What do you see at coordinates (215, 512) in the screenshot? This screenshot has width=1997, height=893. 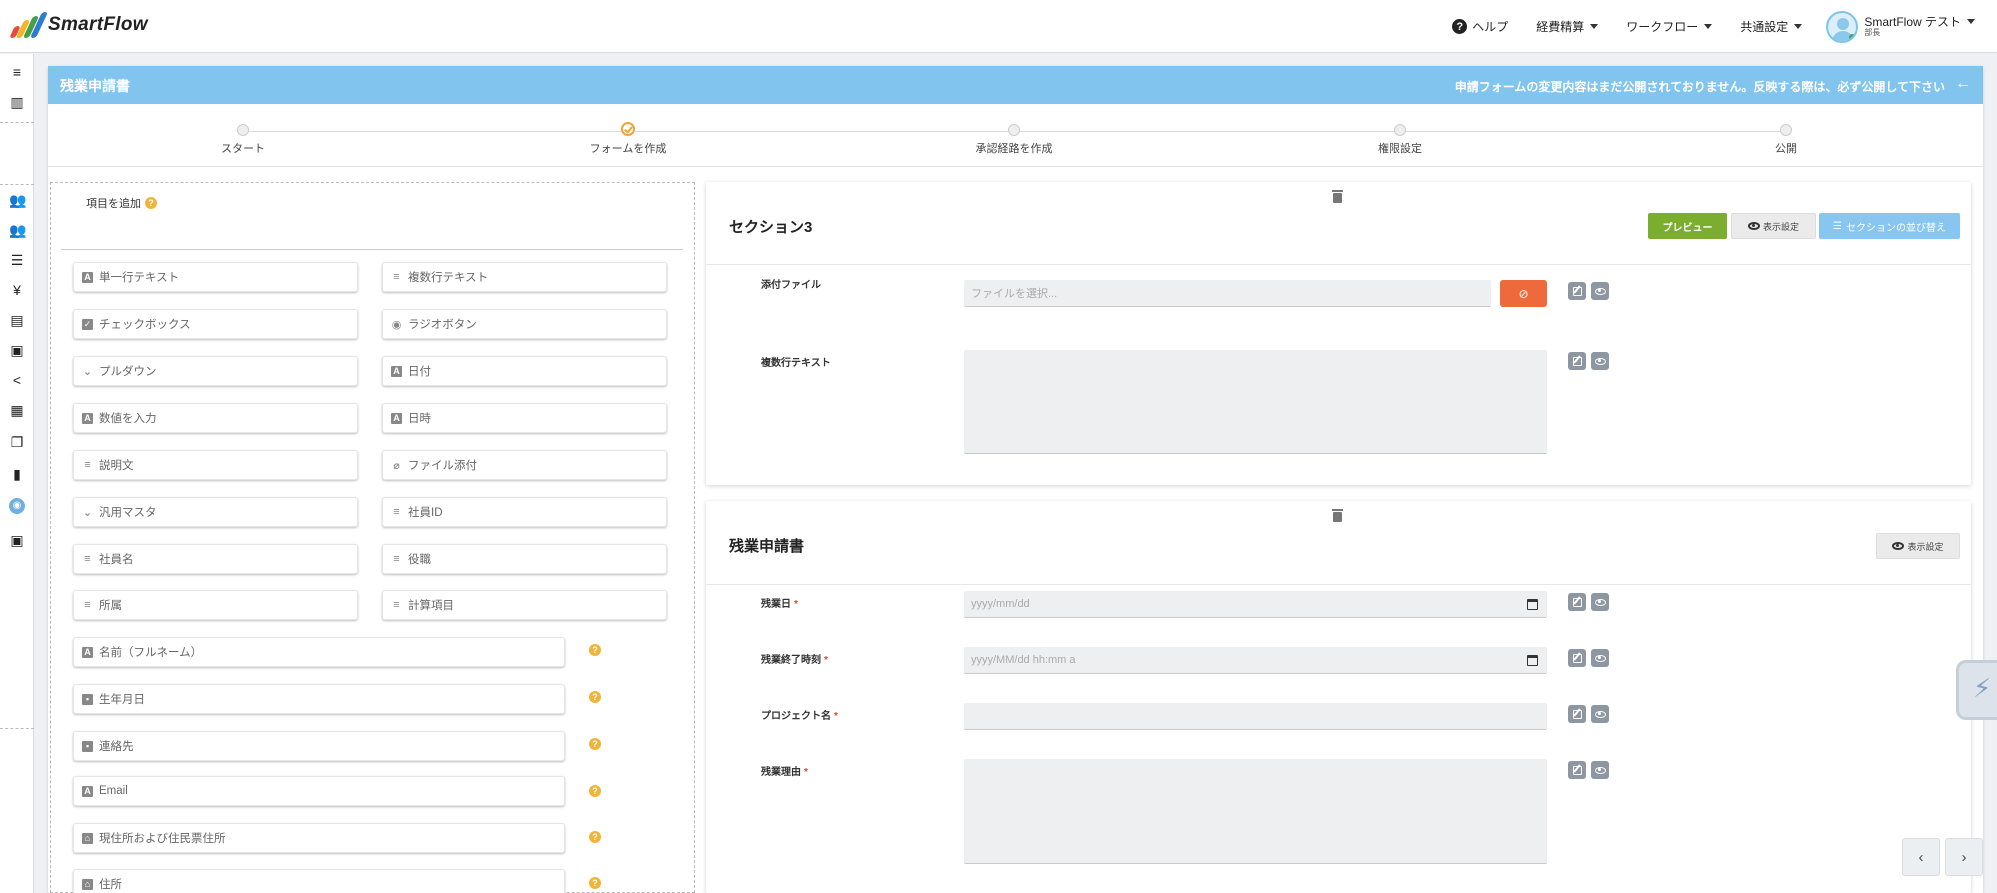 I see `palette-item-master: ⌄ 汎用マスタ` at bounding box center [215, 512].